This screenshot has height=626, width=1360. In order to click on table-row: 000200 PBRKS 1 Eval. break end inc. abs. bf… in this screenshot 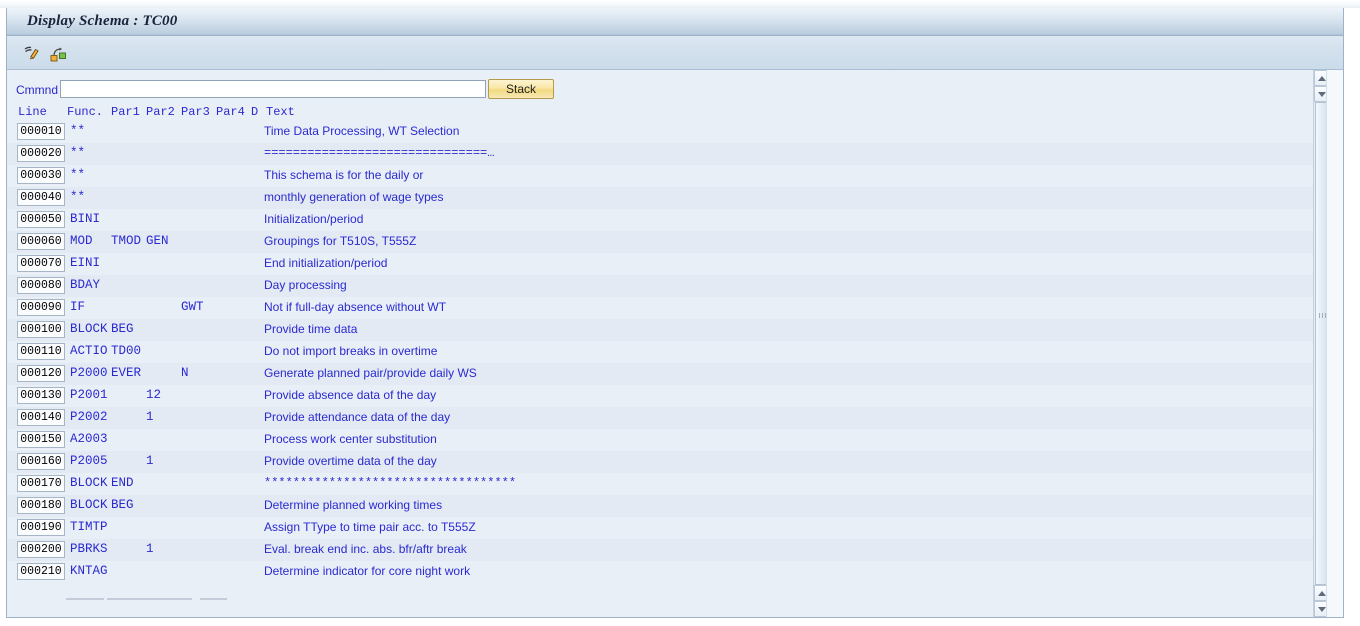, I will do `click(660, 550)`.